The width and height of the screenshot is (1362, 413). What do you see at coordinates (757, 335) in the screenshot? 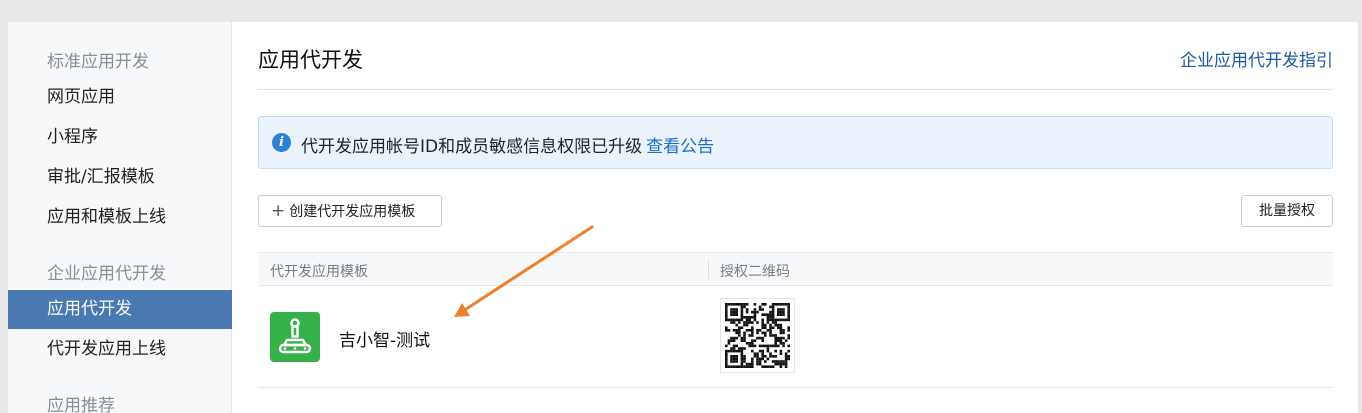
I see `qr-code-image` at bounding box center [757, 335].